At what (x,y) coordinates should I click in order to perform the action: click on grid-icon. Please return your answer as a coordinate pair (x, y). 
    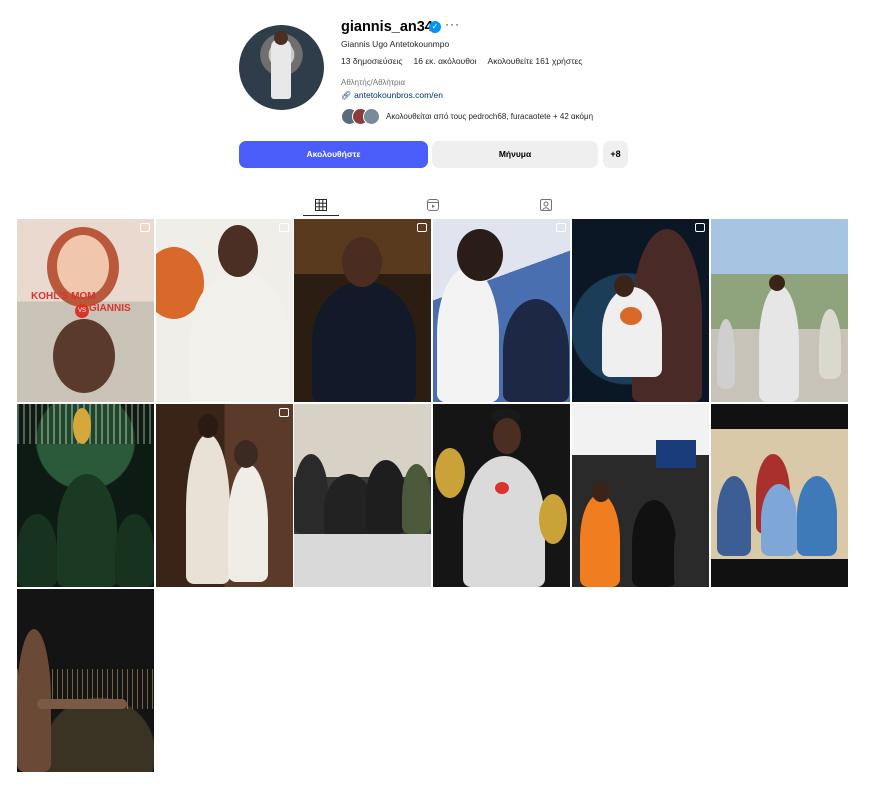
    Looking at the image, I should click on (321, 205).